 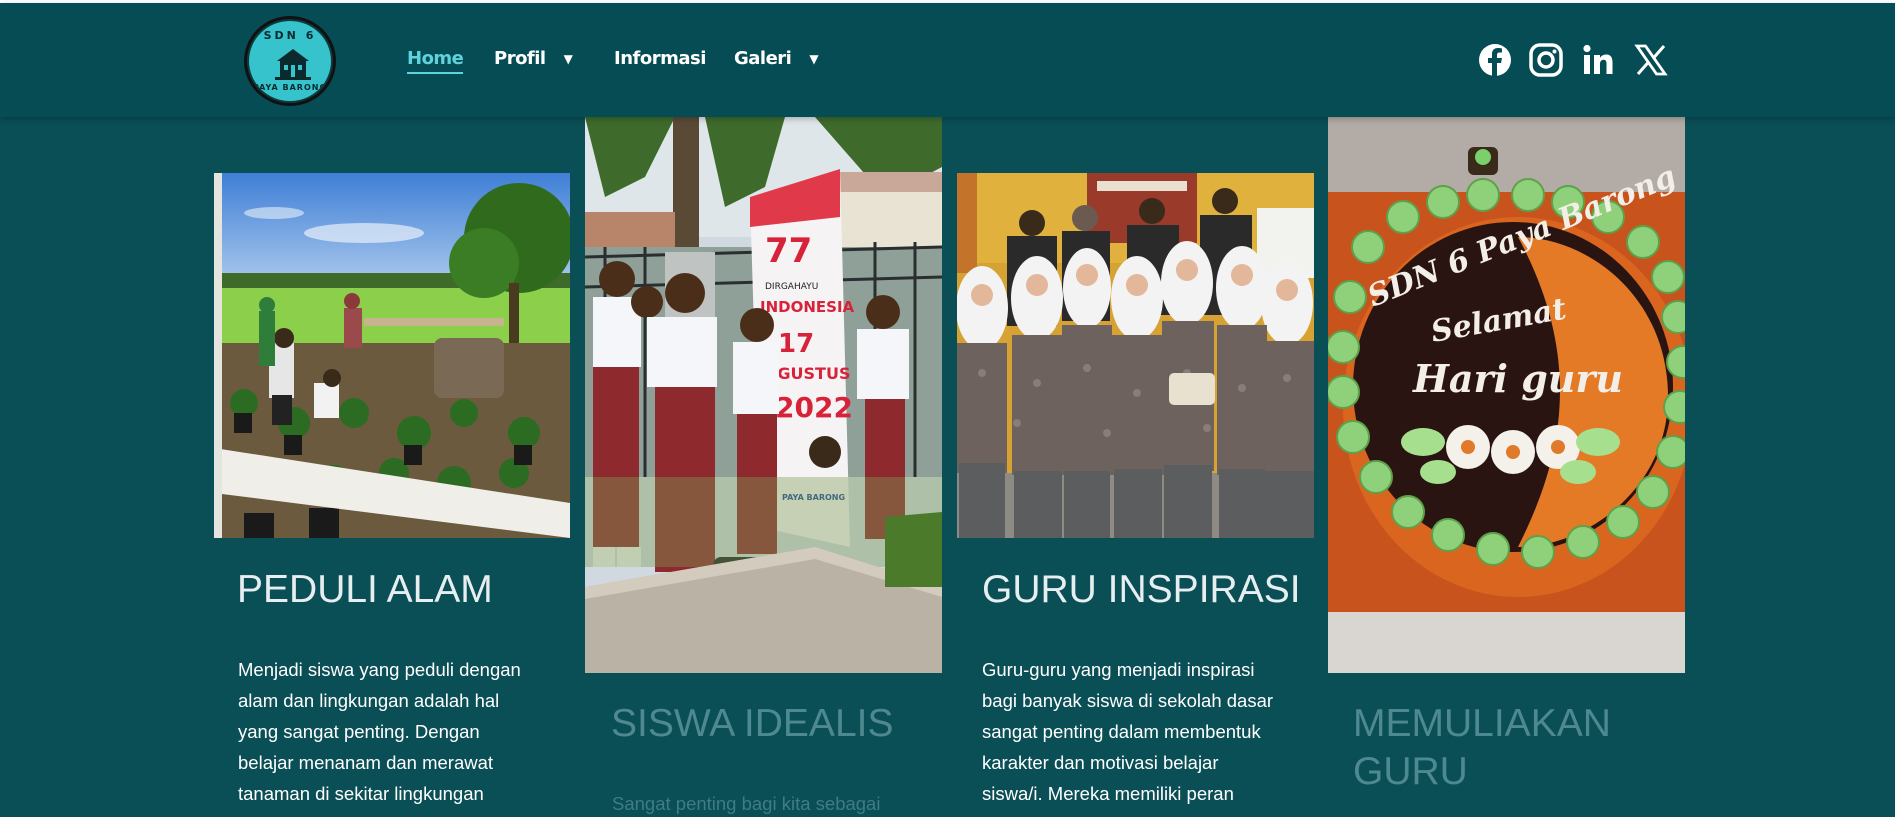 I want to click on poster-text: 17, so click(x=796, y=344).